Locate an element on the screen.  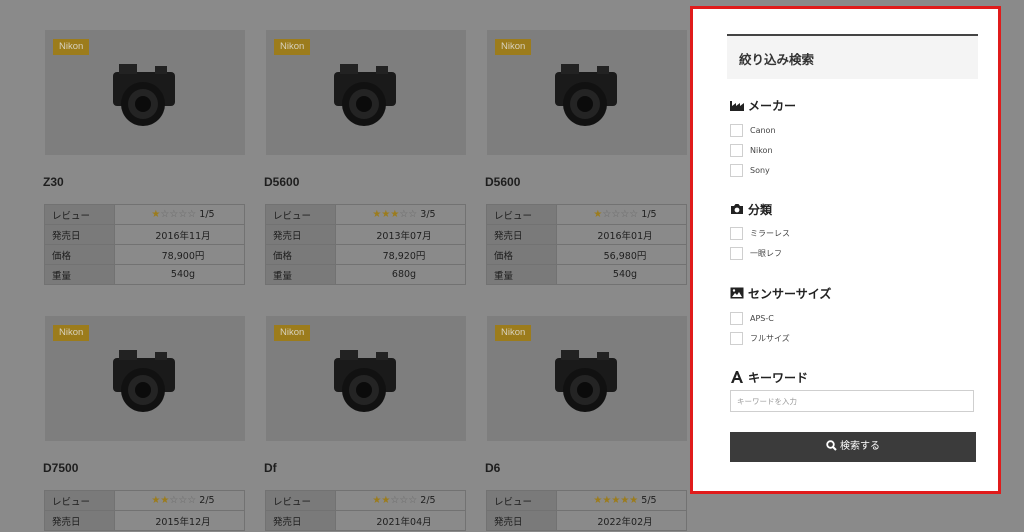
search-icon is located at coordinates (831, 445).